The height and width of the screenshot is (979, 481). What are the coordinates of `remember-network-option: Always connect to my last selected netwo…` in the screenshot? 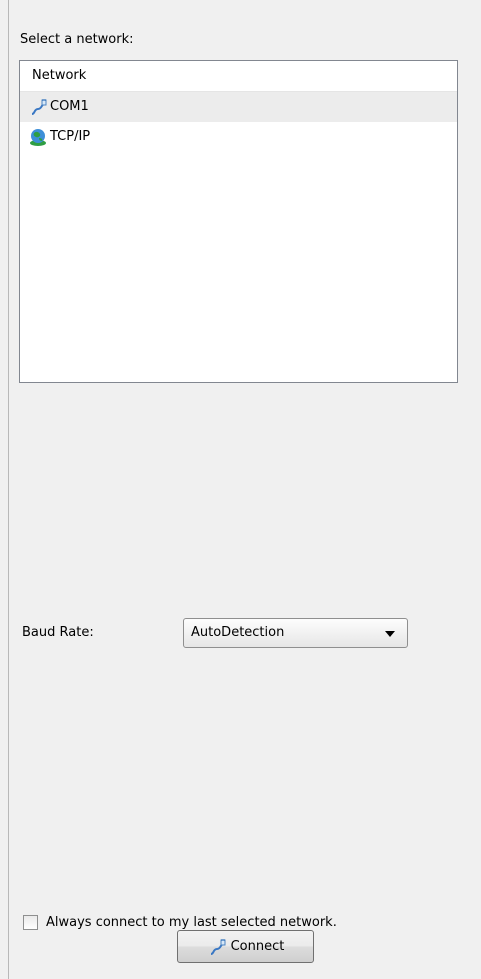 It's located at (180, 922).